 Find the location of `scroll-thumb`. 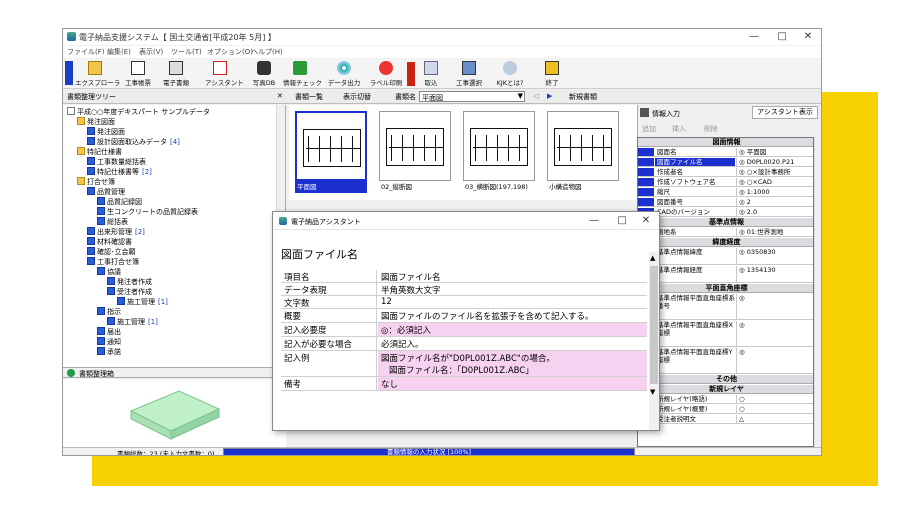

scroll-thumb is located at coordinates (654, 325).